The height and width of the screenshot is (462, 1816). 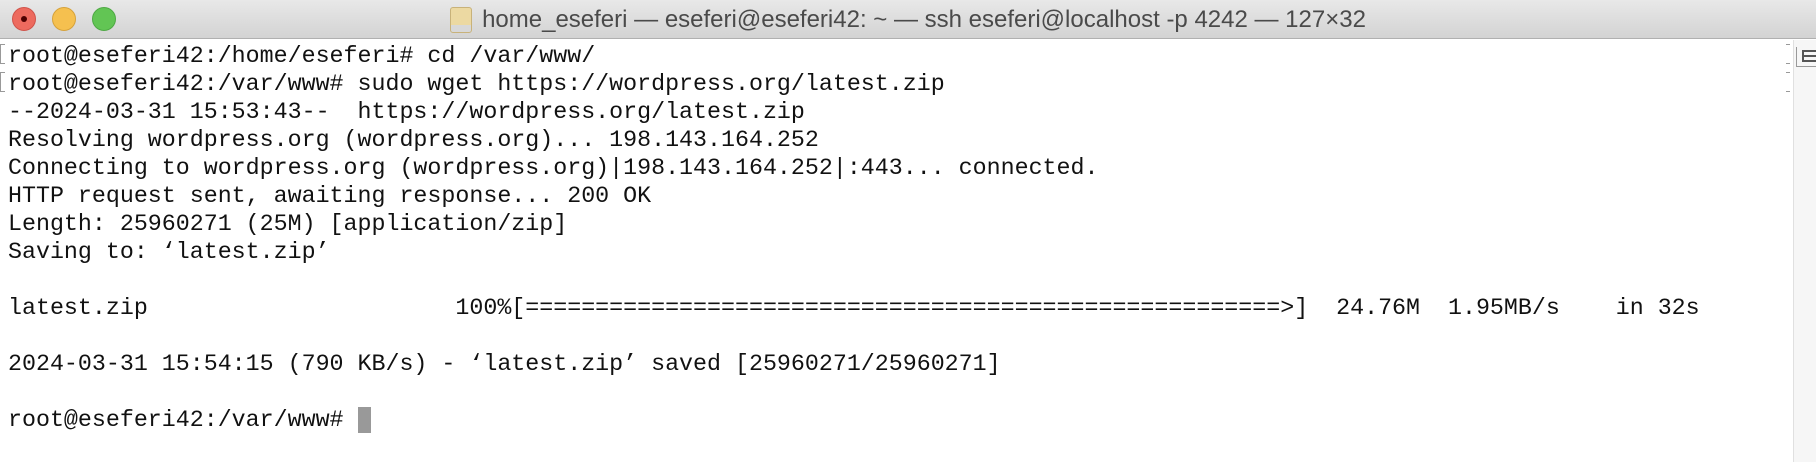 I want to click on disk-icon, so click(x=461, y=19).